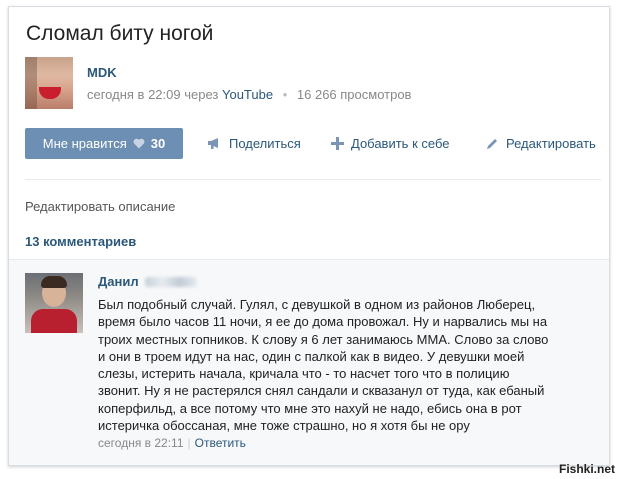 The image size is (620, 479). I want to click on megaphone-icon, so click(213, 143).